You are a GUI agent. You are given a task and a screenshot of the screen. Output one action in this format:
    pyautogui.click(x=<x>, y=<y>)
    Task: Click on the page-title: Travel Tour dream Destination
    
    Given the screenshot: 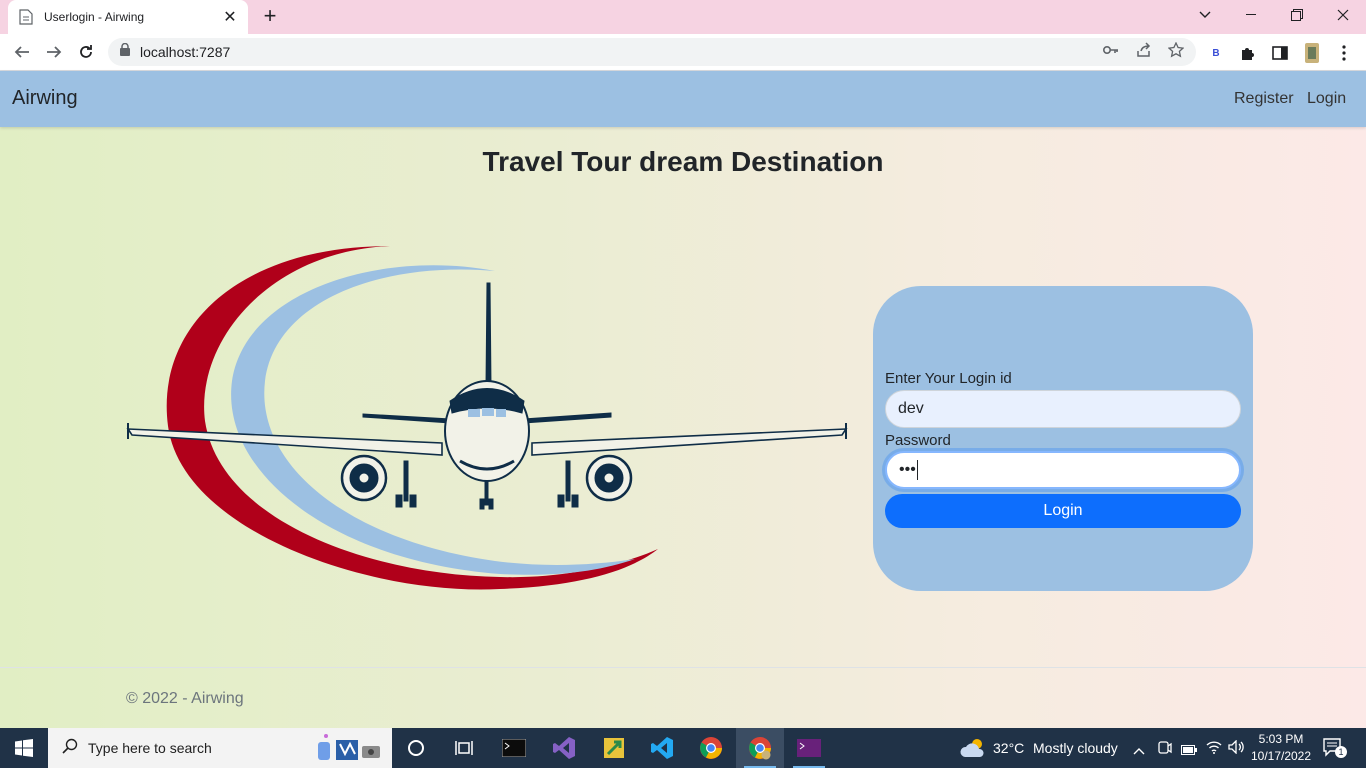 What is the action you would take?
    pyautogui.click(x=683, y=161)
    